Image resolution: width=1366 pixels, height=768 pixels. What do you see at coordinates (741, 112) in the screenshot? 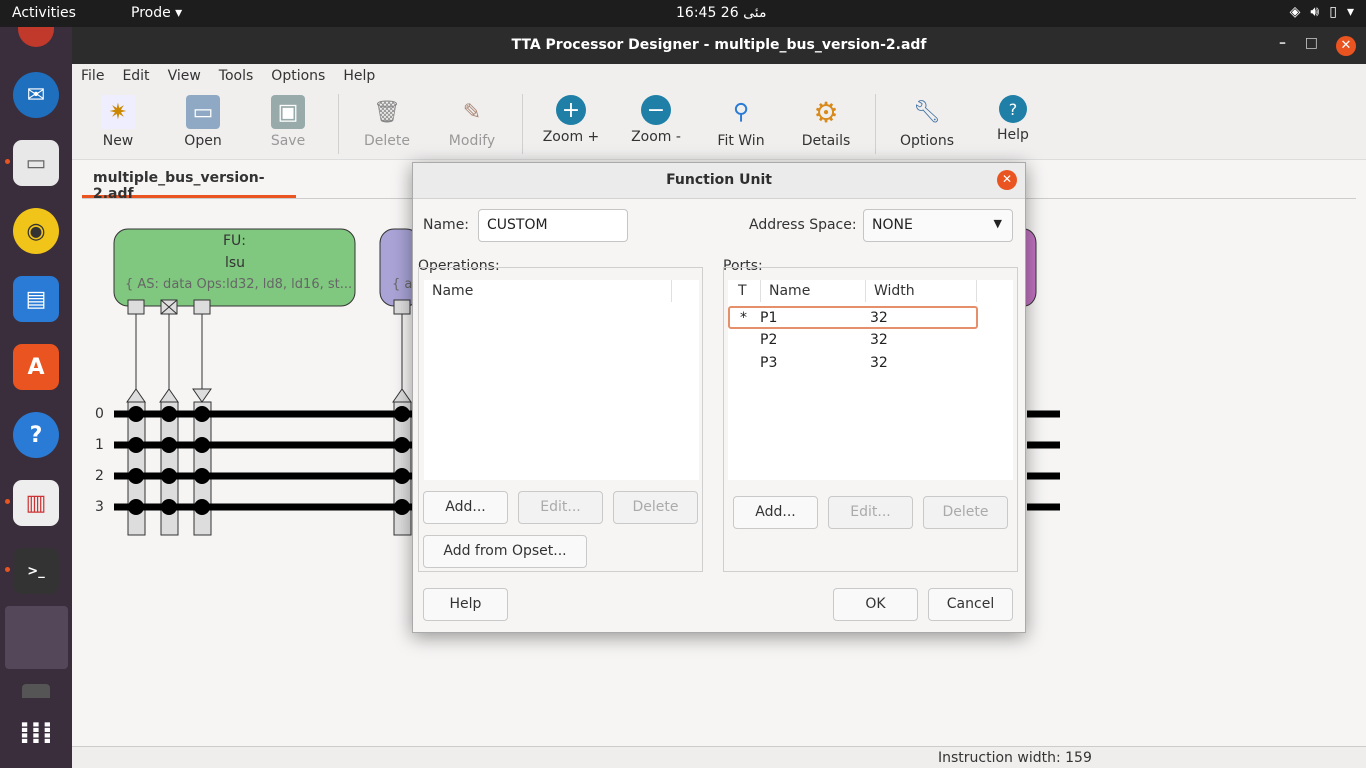
I see `magnifier-icon: ⚲` at bounding box center [741, 112].